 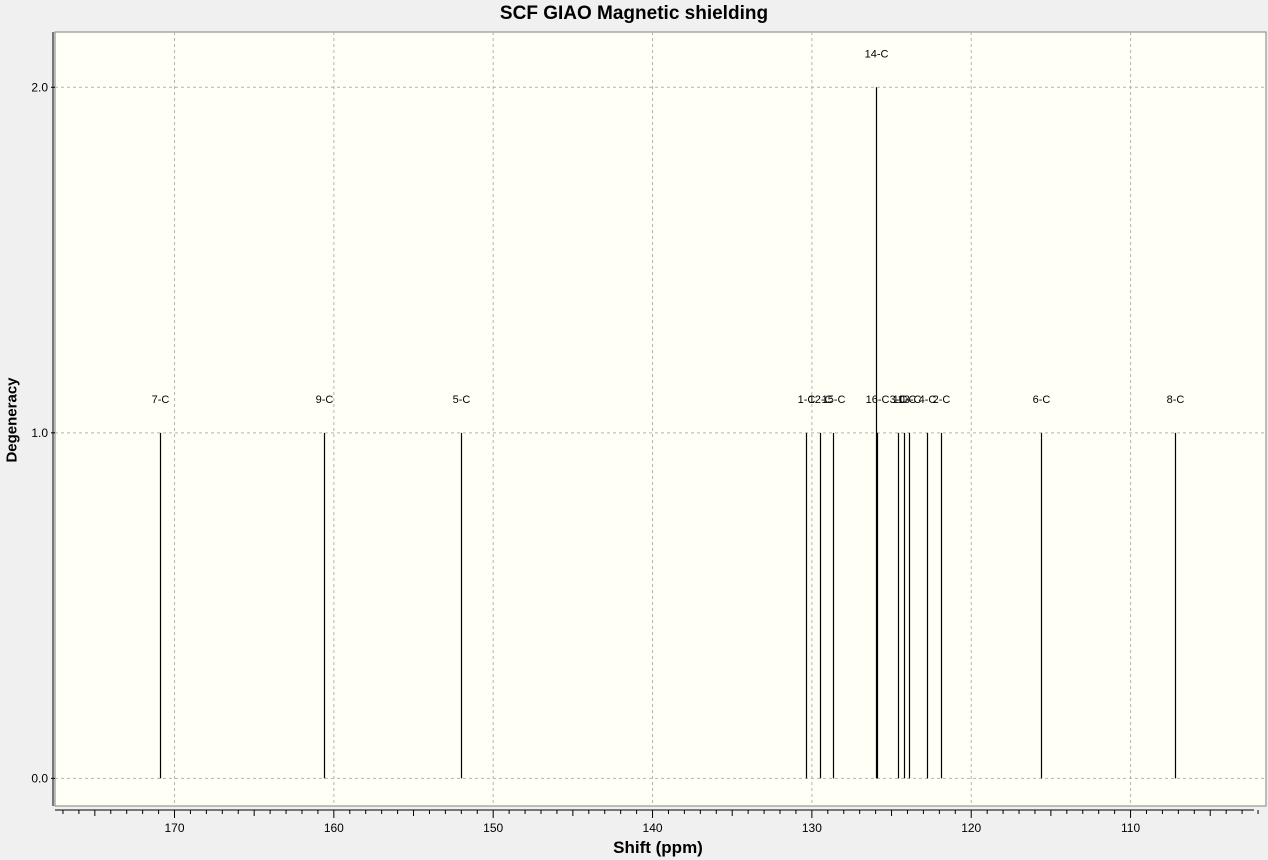 What do you see at coordinates (1176, 400) in the screenshot?
I see `peak-label: 8-C` at bounding box center [1176, 400].